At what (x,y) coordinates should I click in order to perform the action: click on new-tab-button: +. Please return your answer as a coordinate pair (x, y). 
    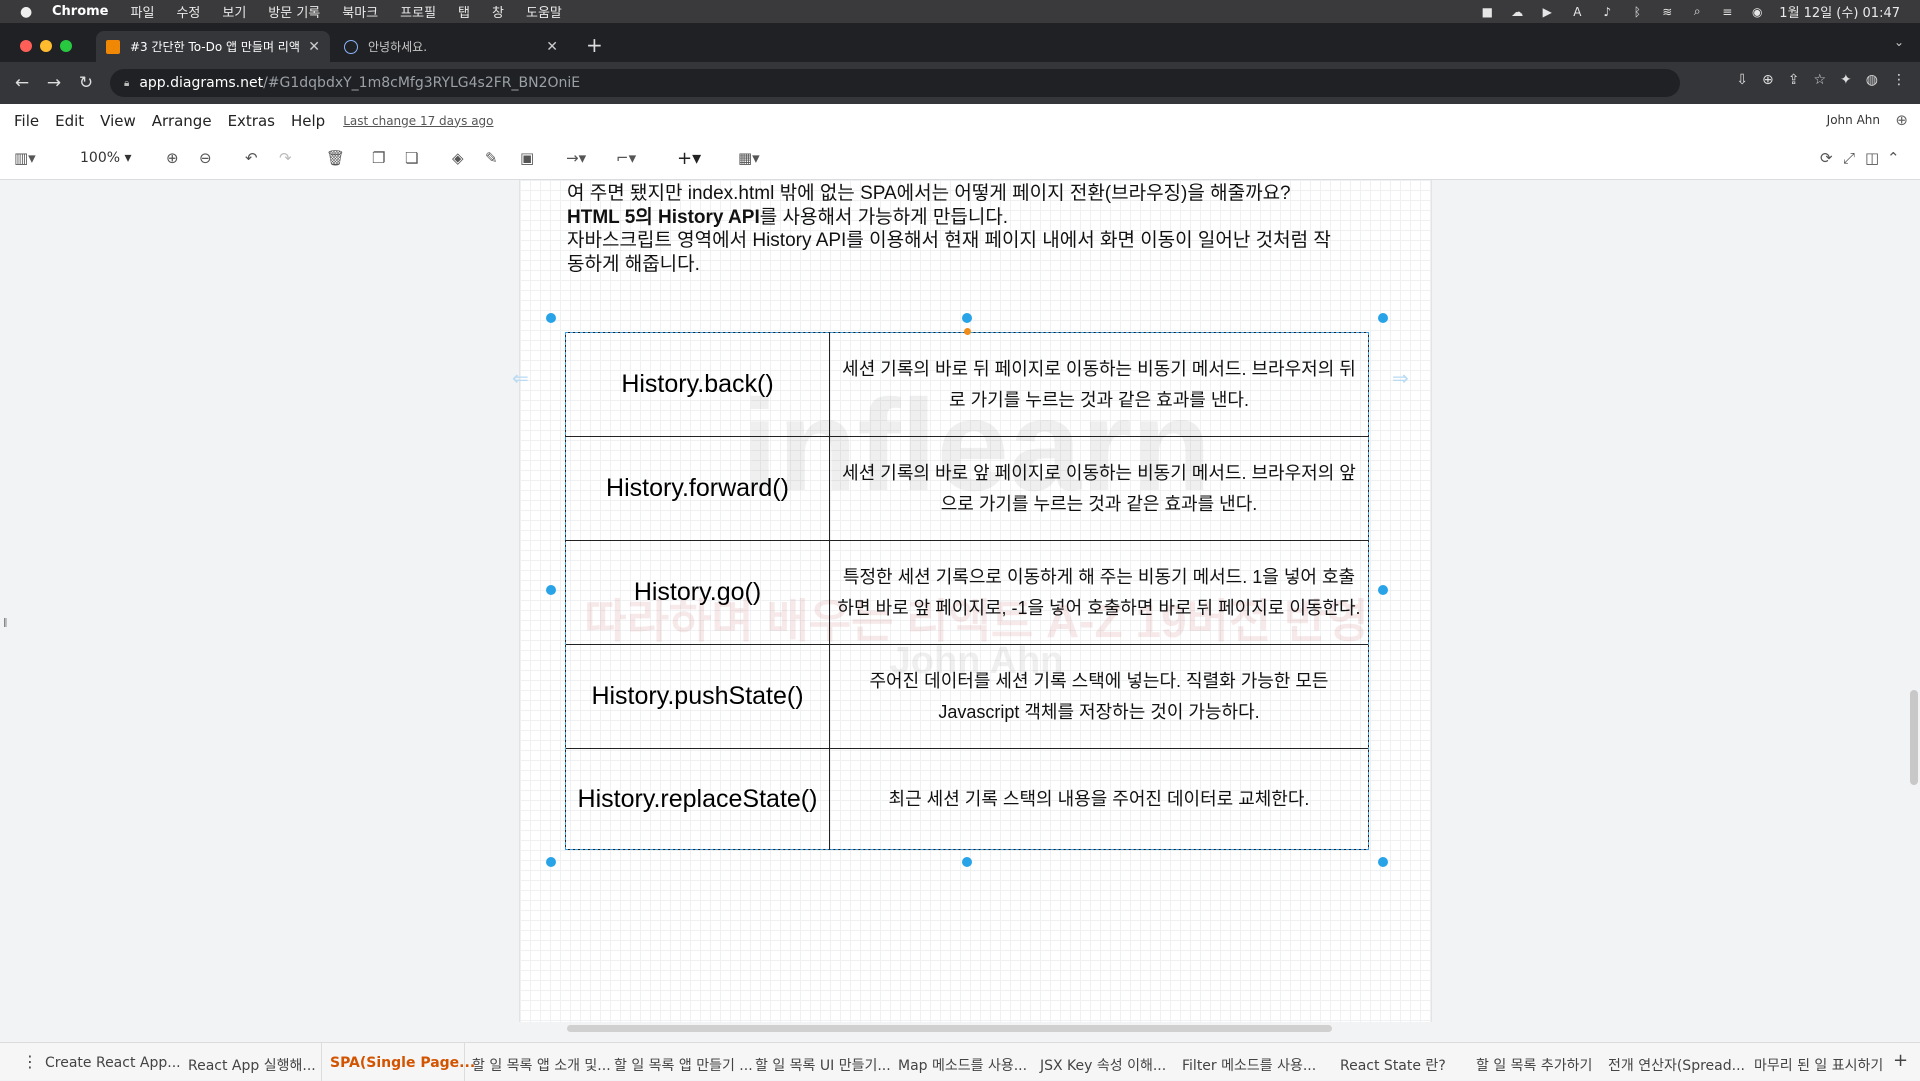
    Looking at the image, I should click on (594, 45).